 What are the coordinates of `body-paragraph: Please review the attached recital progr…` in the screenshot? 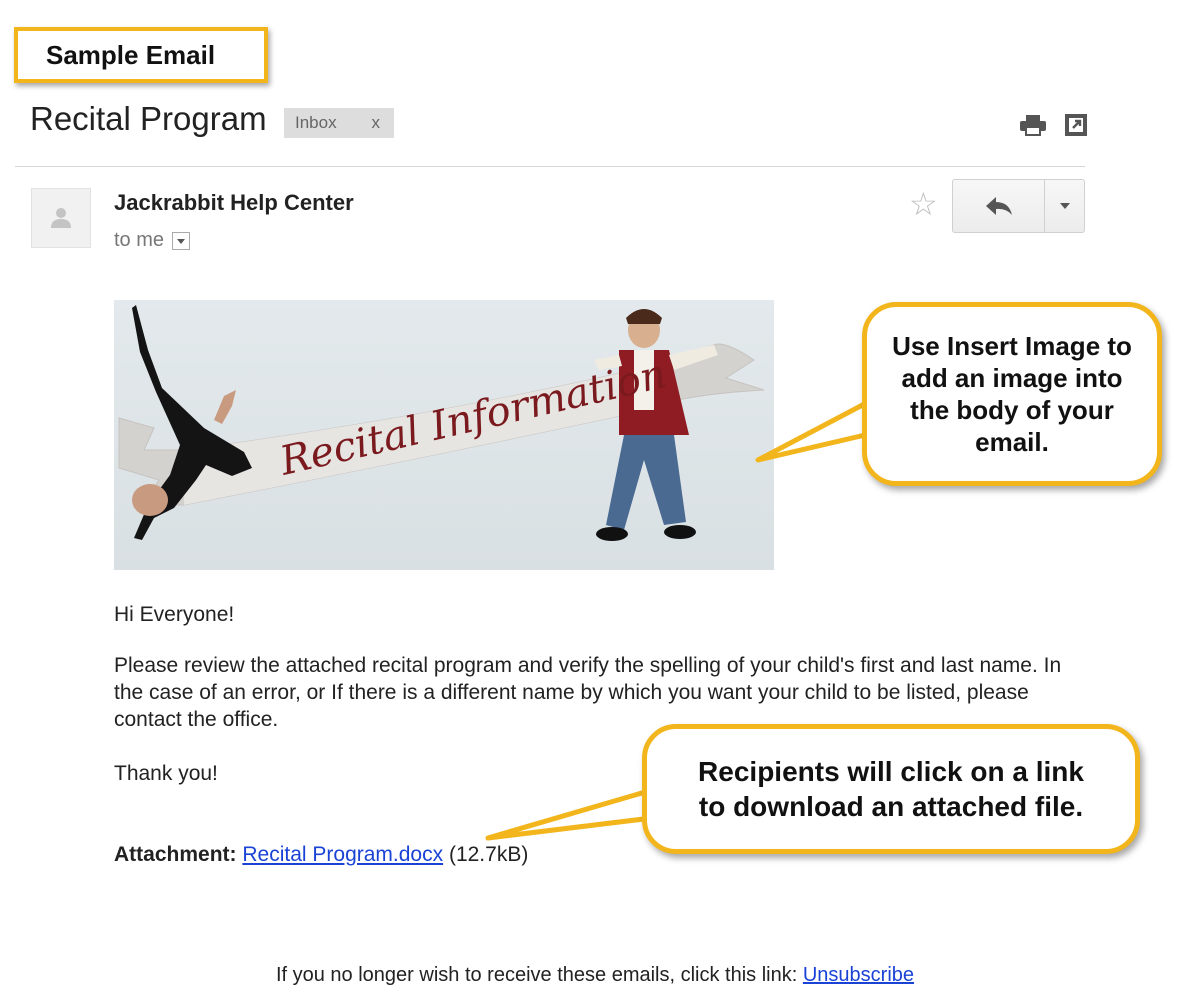 It's located at (588, 692).